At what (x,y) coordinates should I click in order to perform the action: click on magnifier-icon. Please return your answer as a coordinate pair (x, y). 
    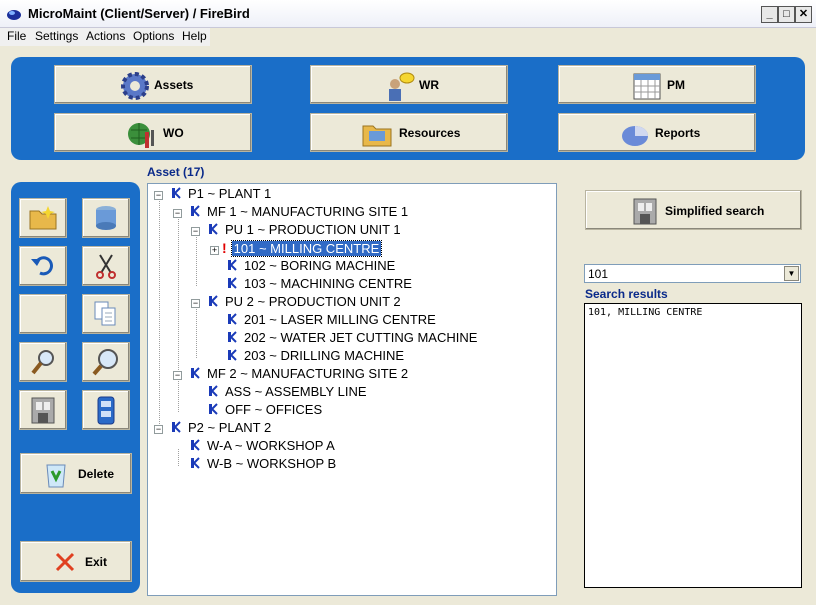
    Looking at the image, I should click on (42, 362).